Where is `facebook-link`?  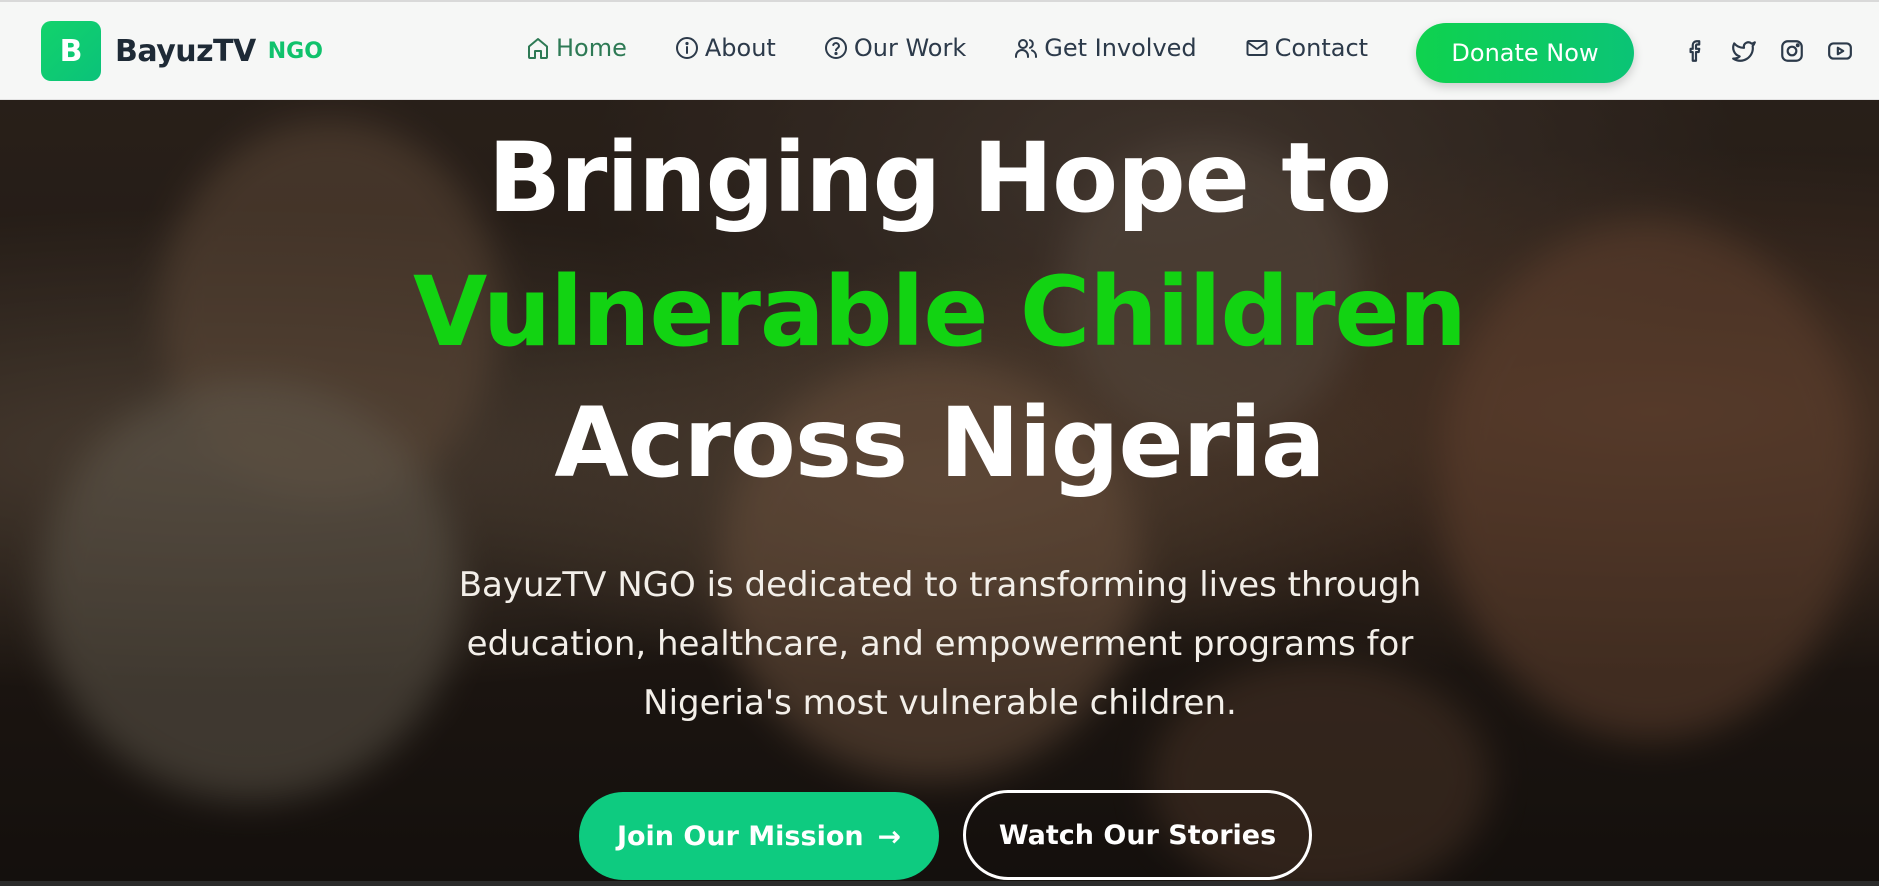 facebook-link is located at coordinates (1696, 51).